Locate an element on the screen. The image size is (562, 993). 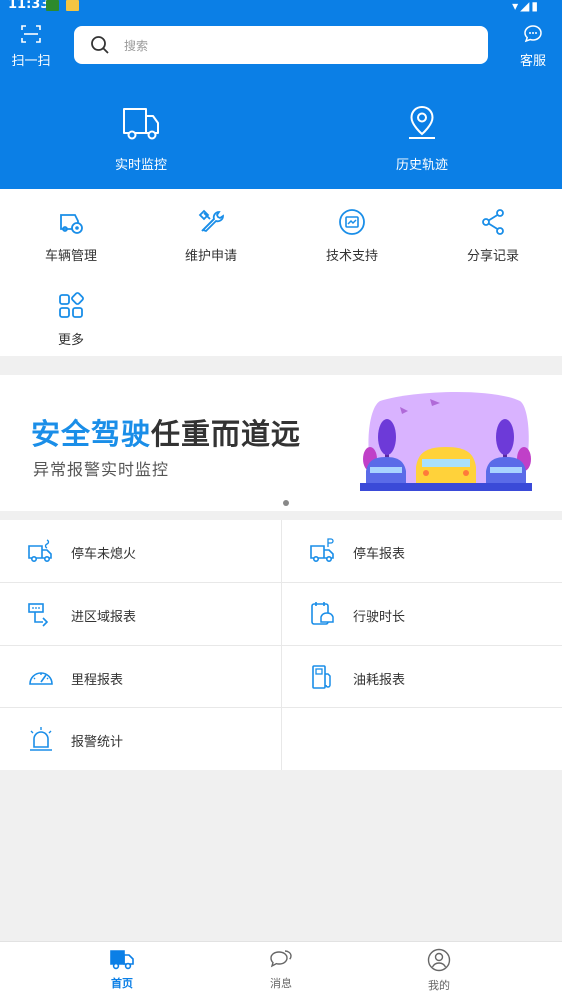
customer-service-label: 客服 is located at coordinates (532, 61).